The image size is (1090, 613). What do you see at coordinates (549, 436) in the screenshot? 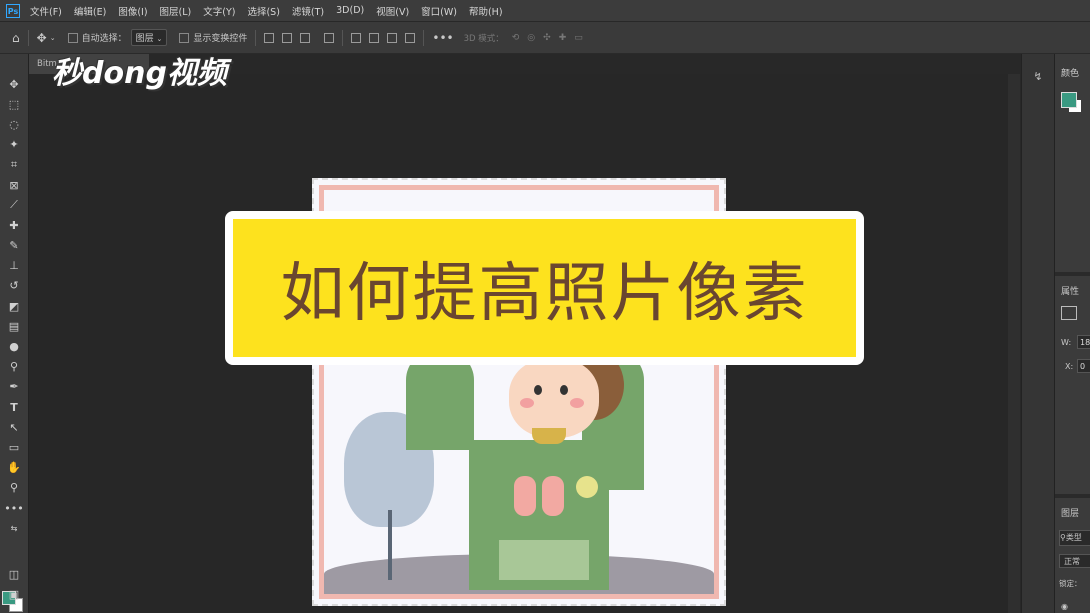
I see `illustration-collar` at bounding box center [549, 436].